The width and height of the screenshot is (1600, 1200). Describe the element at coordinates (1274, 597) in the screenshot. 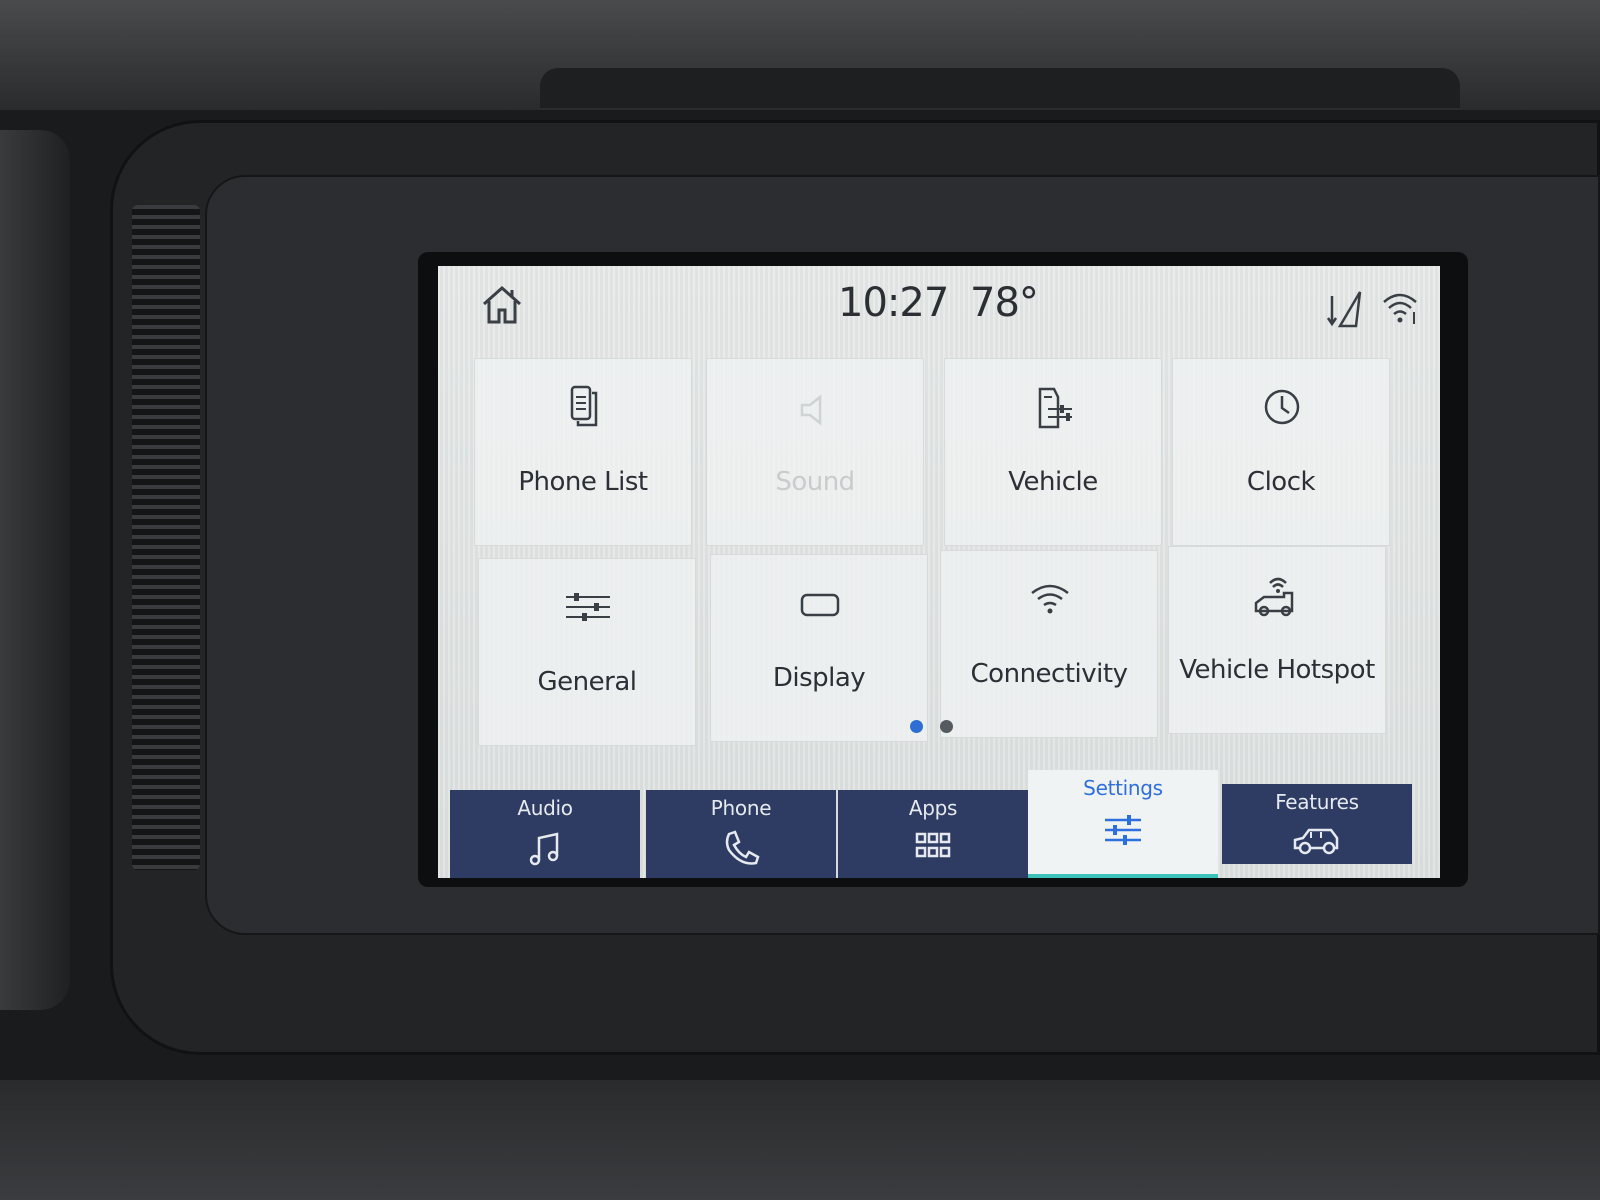

I see `vehicle-hotspot-icon` at that location.